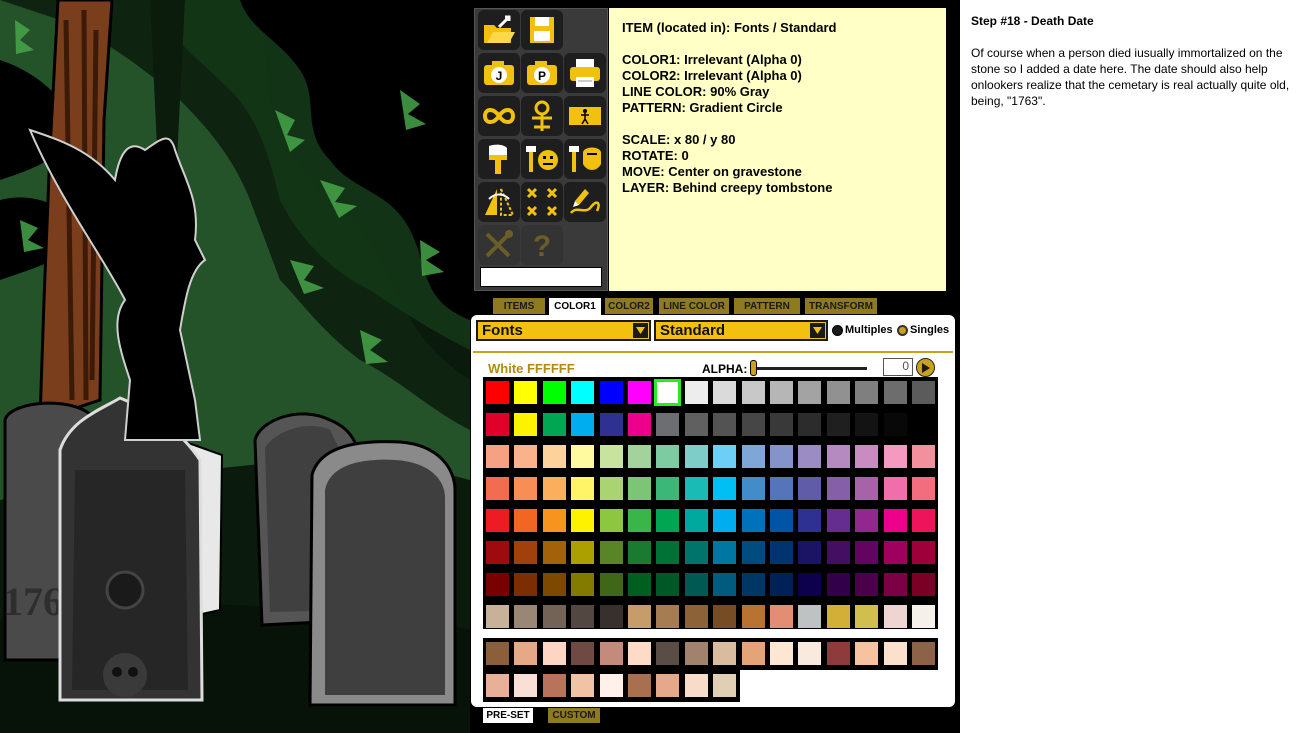  What do you see at coordinates (767, 306) in the screenshot?
I see `tab-pattern: PATTERN` at bounding box center [767, 306].